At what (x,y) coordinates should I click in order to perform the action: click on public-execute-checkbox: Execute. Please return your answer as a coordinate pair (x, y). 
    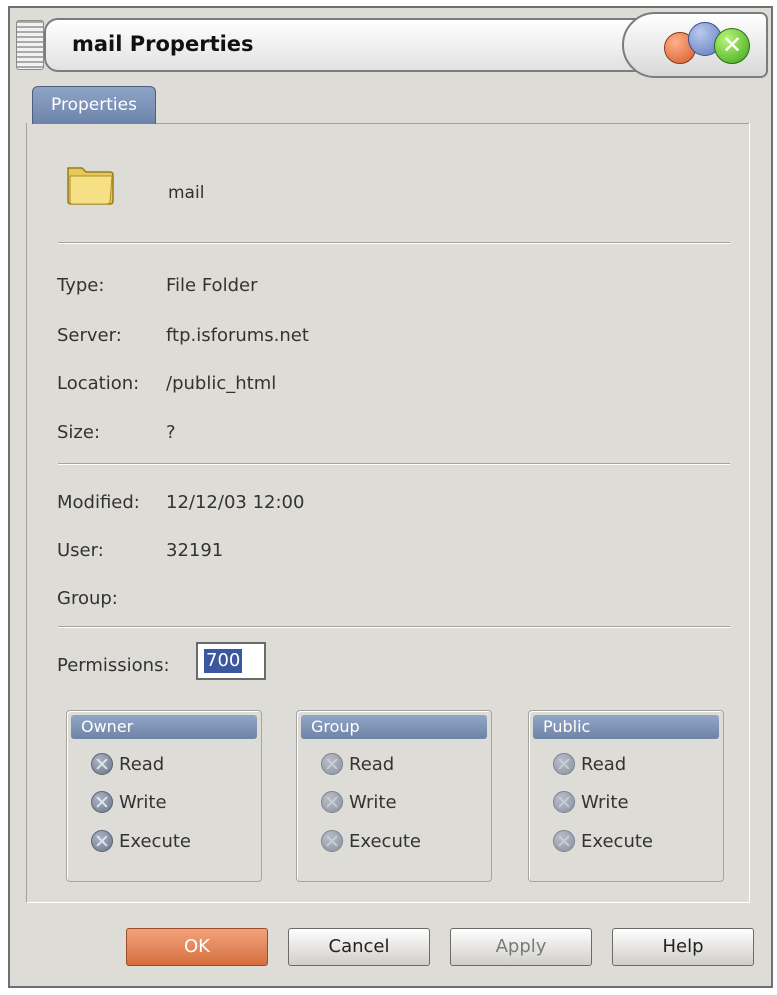
    Looking at the image, I should click on (603, 841).